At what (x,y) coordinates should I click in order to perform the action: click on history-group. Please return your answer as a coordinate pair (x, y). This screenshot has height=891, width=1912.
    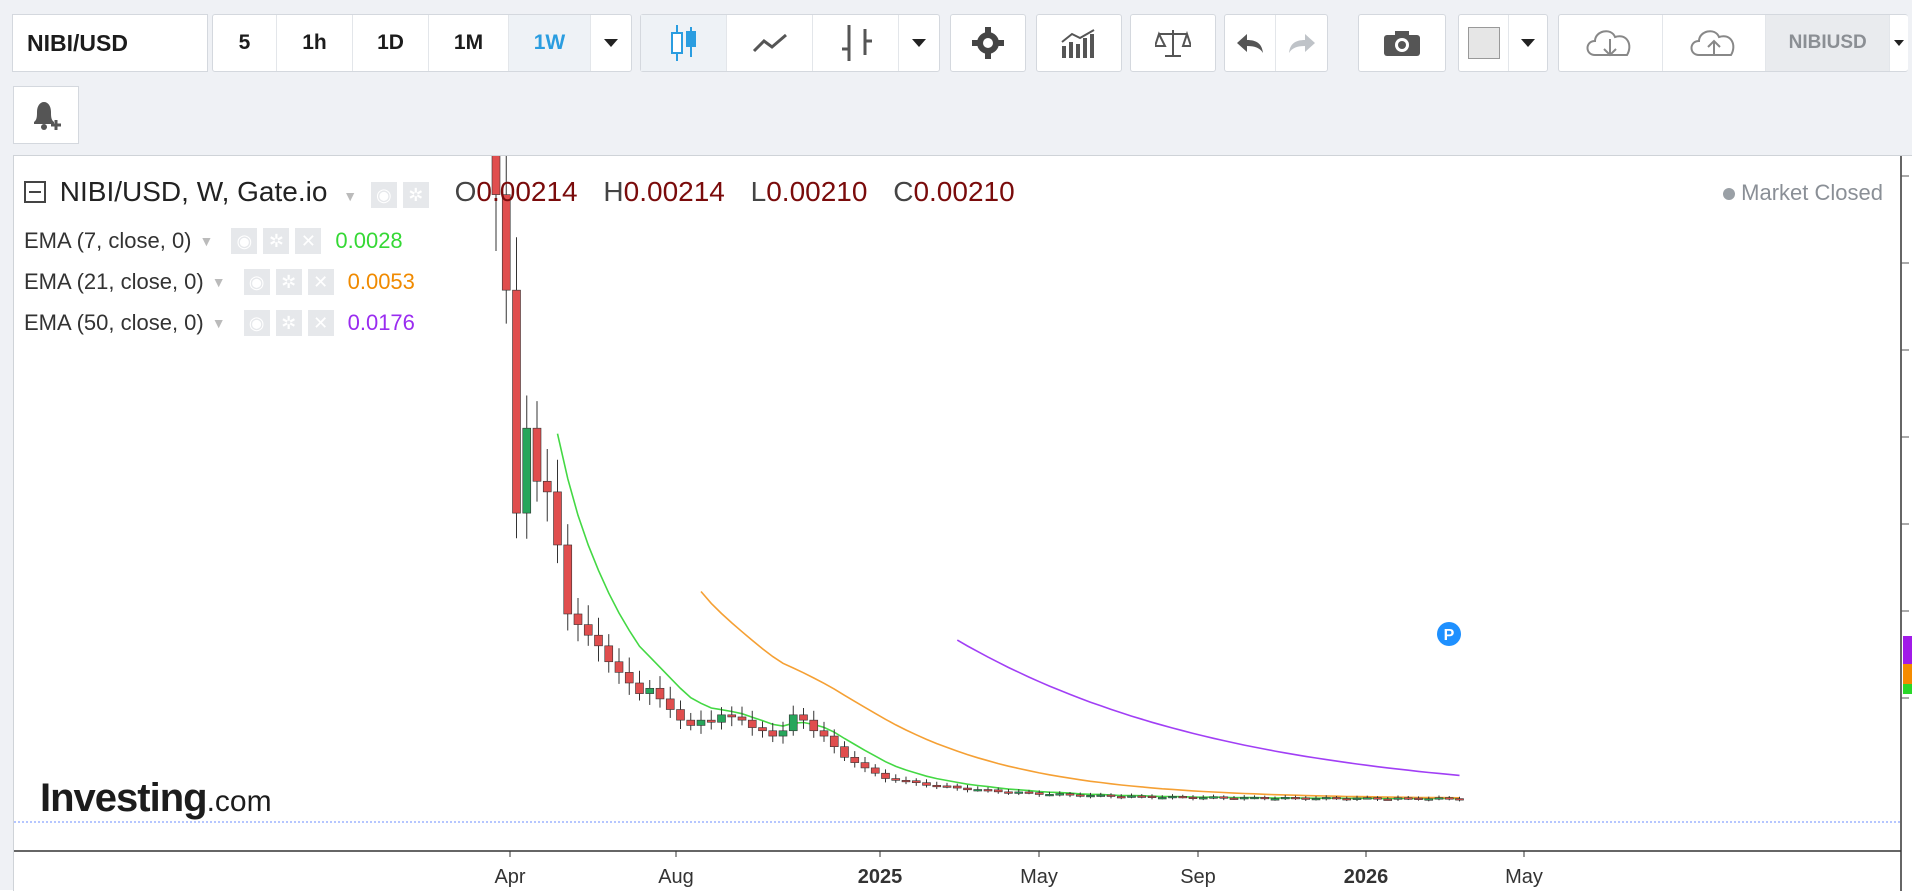
    Looking at the image, I should click on (1276, 43).